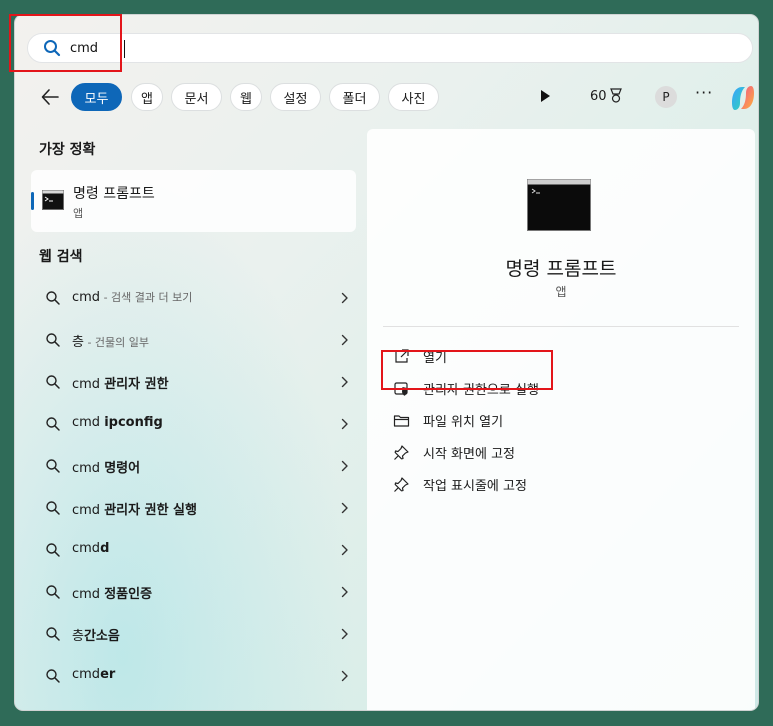 The width and height of the screenshot is (773, 726). I want to click on selection-indicator, so click(32, 201).